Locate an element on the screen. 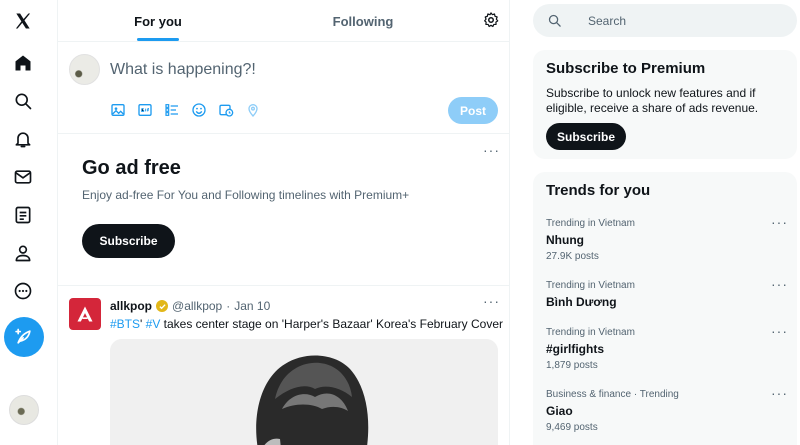 Image resolution: width=800 pixels, height=445 pixels. tweet-date: Jan 10 is located at coordinates (252, 306).